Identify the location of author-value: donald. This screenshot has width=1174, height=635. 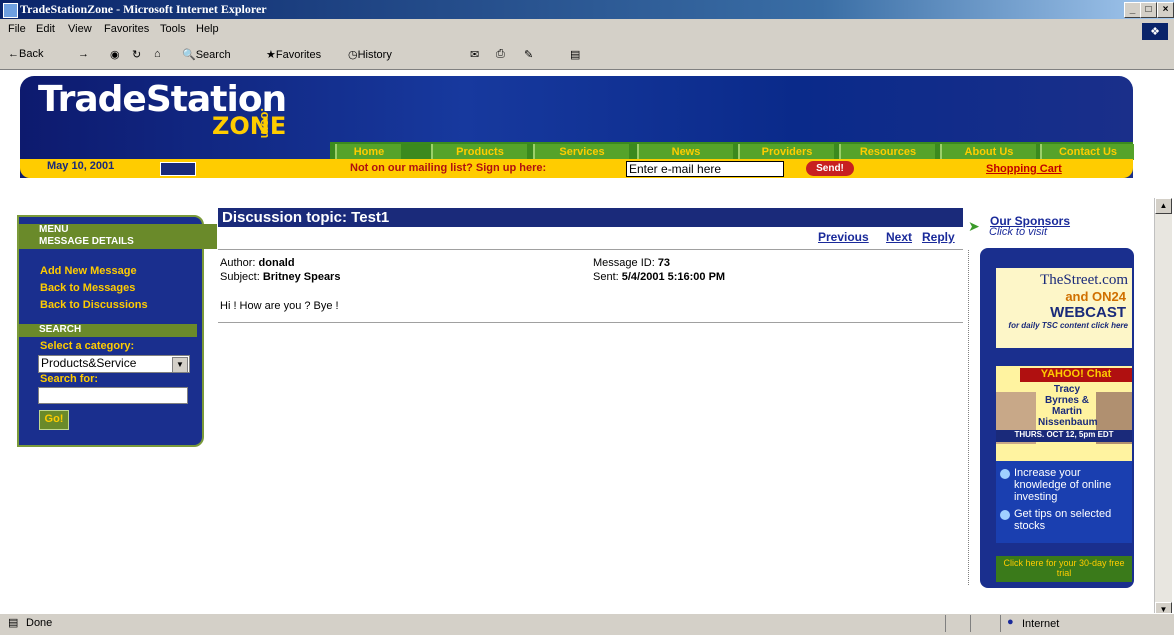
(276, 263).